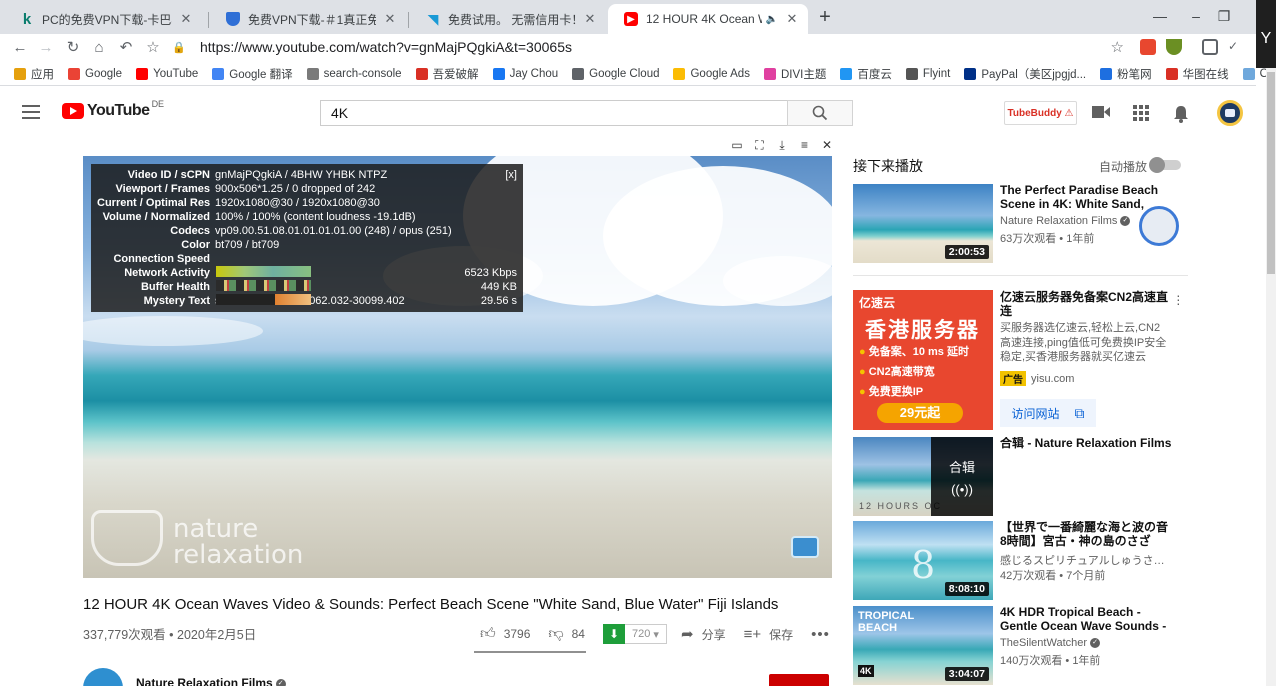 The image size is (1276, 686). I want to click on notifications-bell-icon, so click(1181, 114).